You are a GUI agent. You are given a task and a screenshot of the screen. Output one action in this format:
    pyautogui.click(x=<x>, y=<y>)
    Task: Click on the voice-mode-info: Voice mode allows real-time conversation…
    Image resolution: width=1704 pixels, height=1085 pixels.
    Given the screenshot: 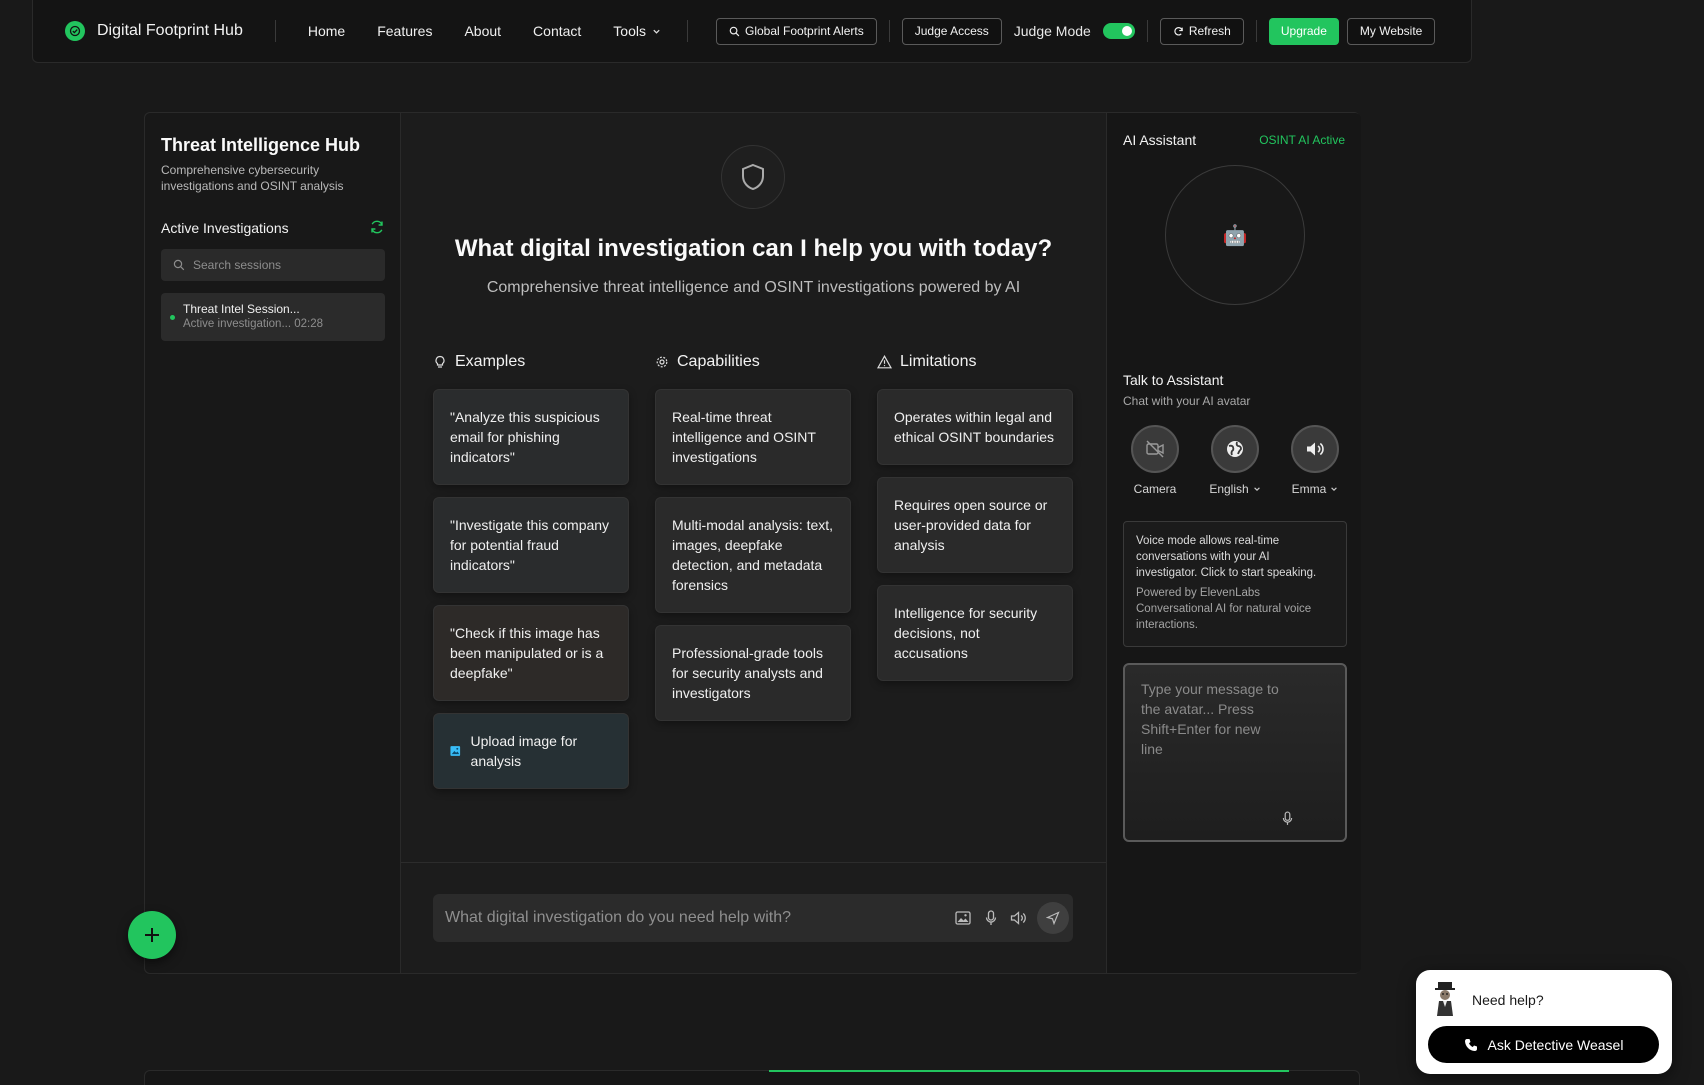 What is the action you would take?
    pyautogui.click(x=1235, y=584)
    